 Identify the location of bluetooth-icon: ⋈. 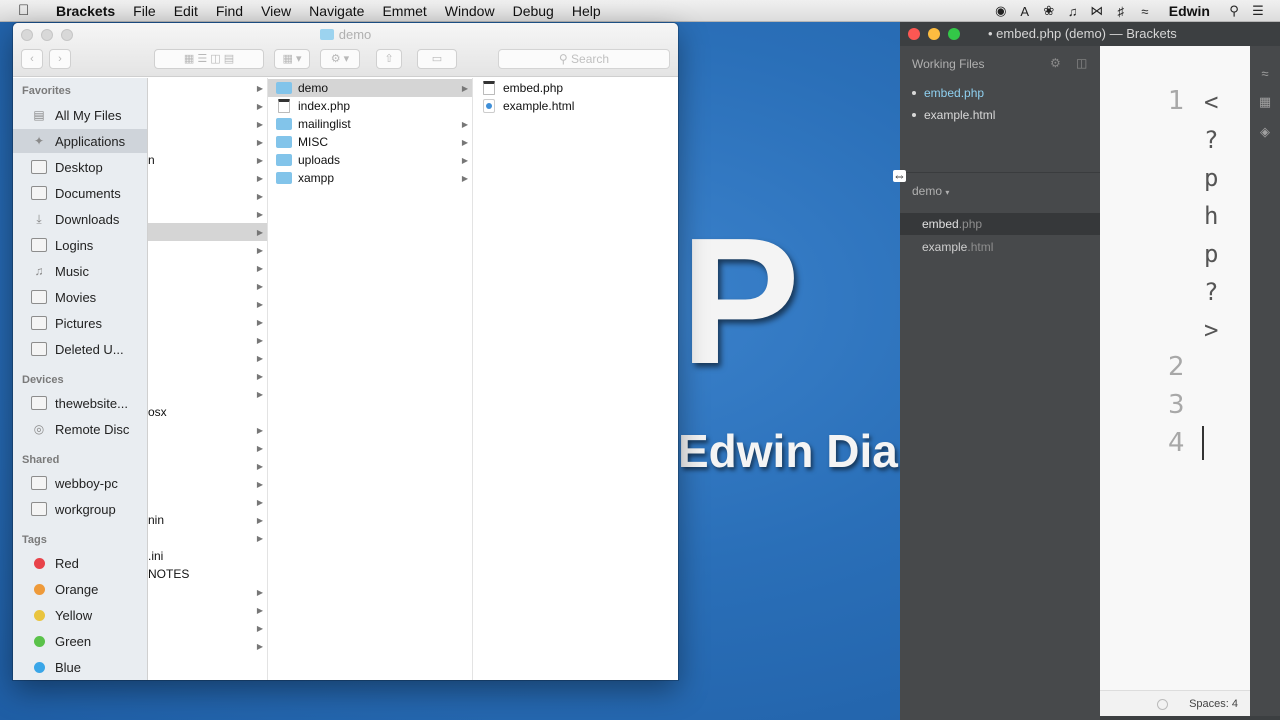
(1097, 11).